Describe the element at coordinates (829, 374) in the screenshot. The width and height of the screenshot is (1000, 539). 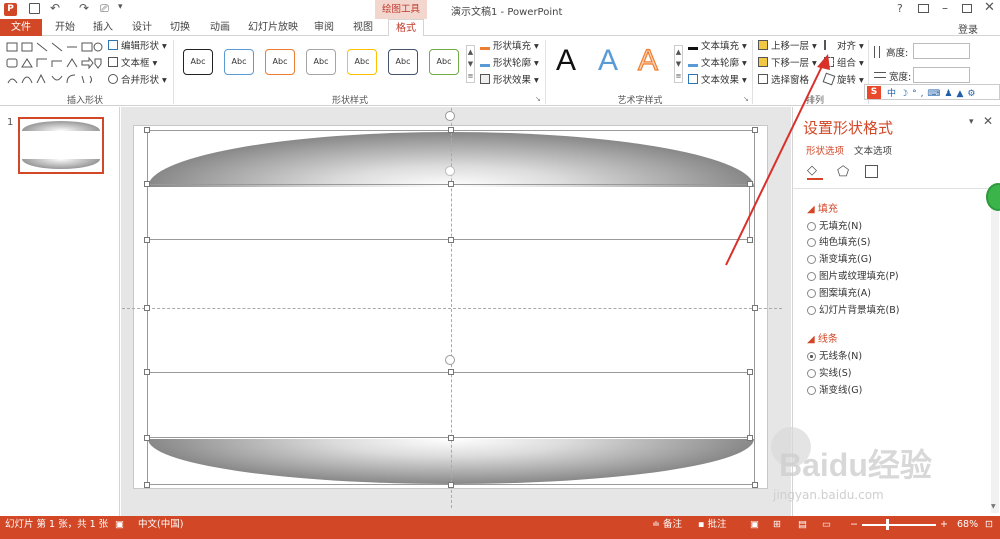
I see `line-option-solid: 实线(S)` at that location.